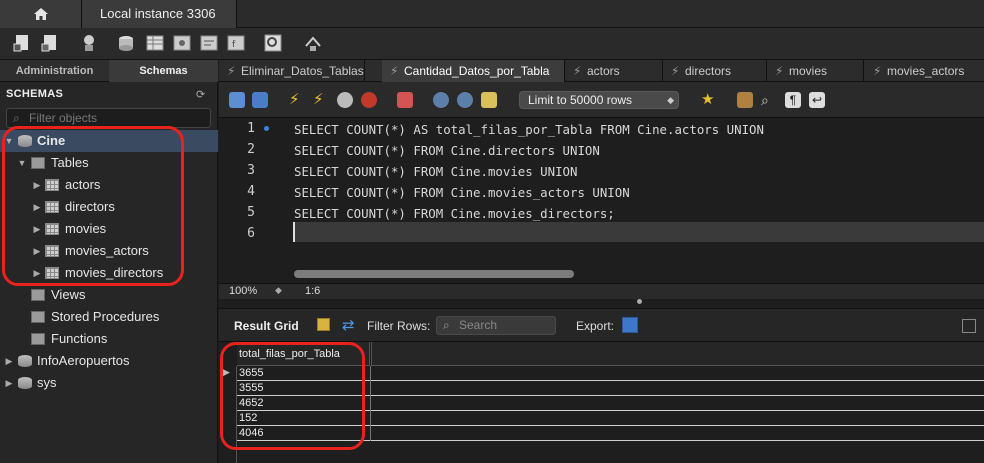 The height and width of the screenshot is (463, 984). Describe the element at coordinates (639, 301) in the screenshot. I see `splitter-handle` at that location.